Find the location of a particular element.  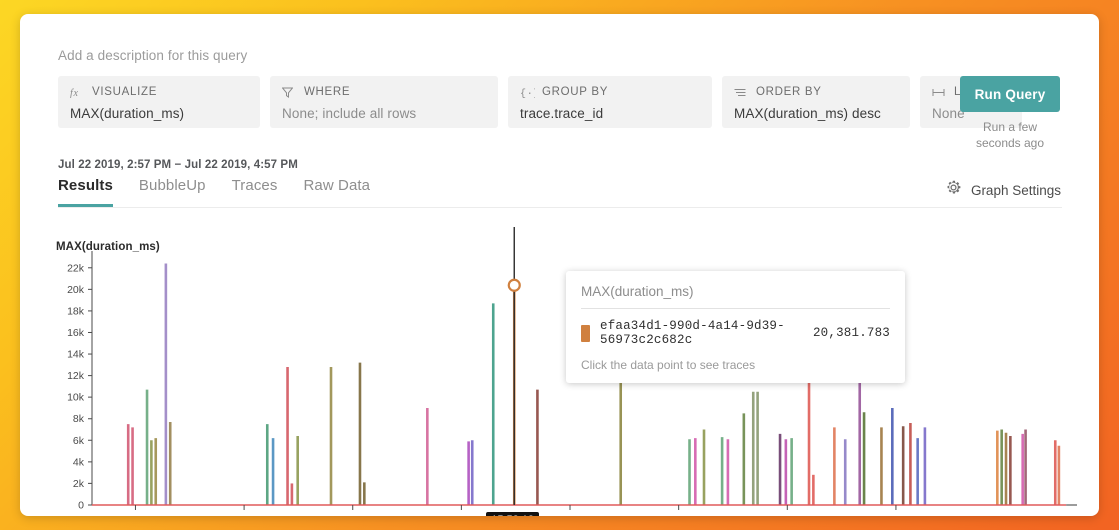

query-clause-groupby-header: {·} GROUP BY is located at coordinates (610, 92).